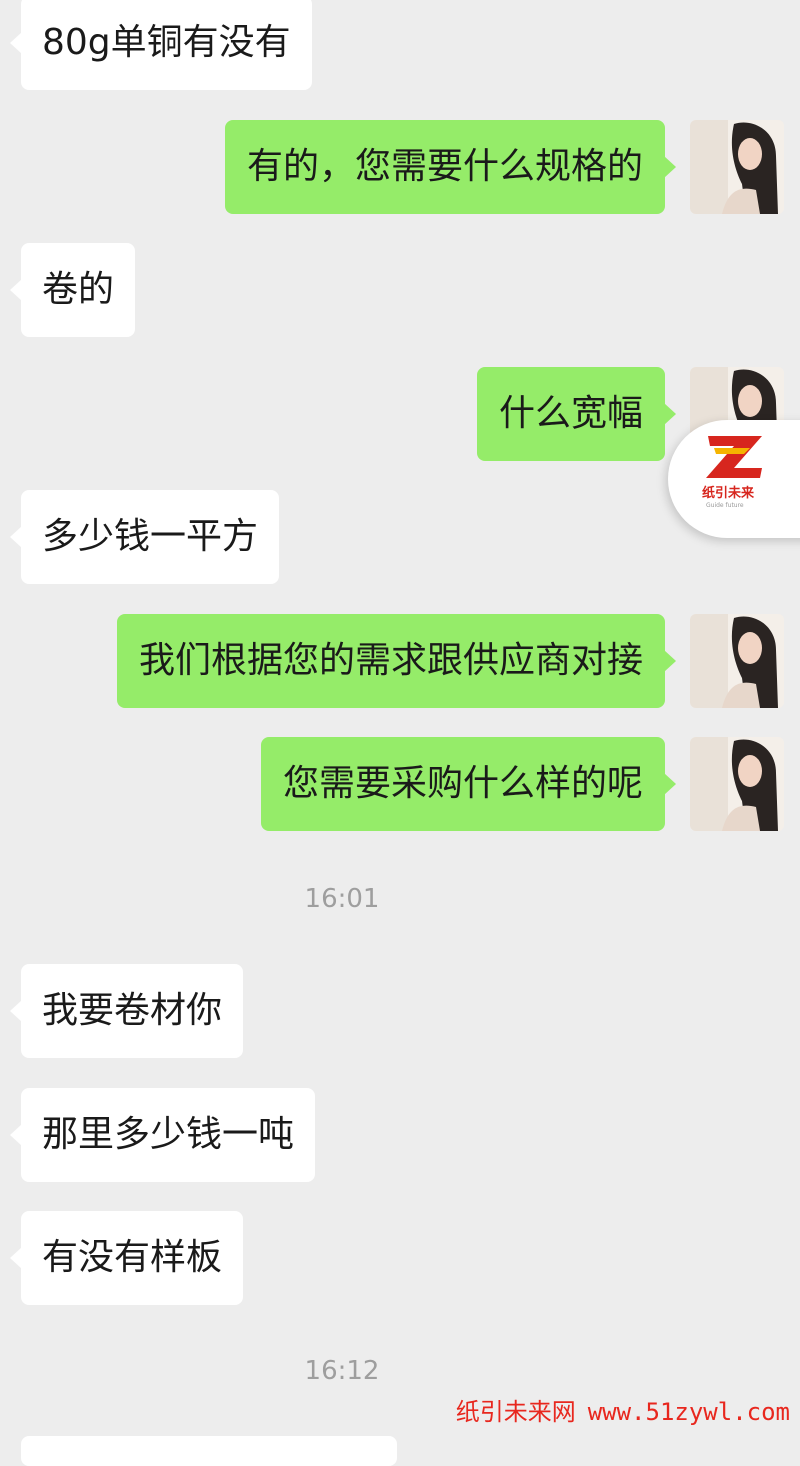  I want to click on message-text: 什么宽幅, so click(570, 413).